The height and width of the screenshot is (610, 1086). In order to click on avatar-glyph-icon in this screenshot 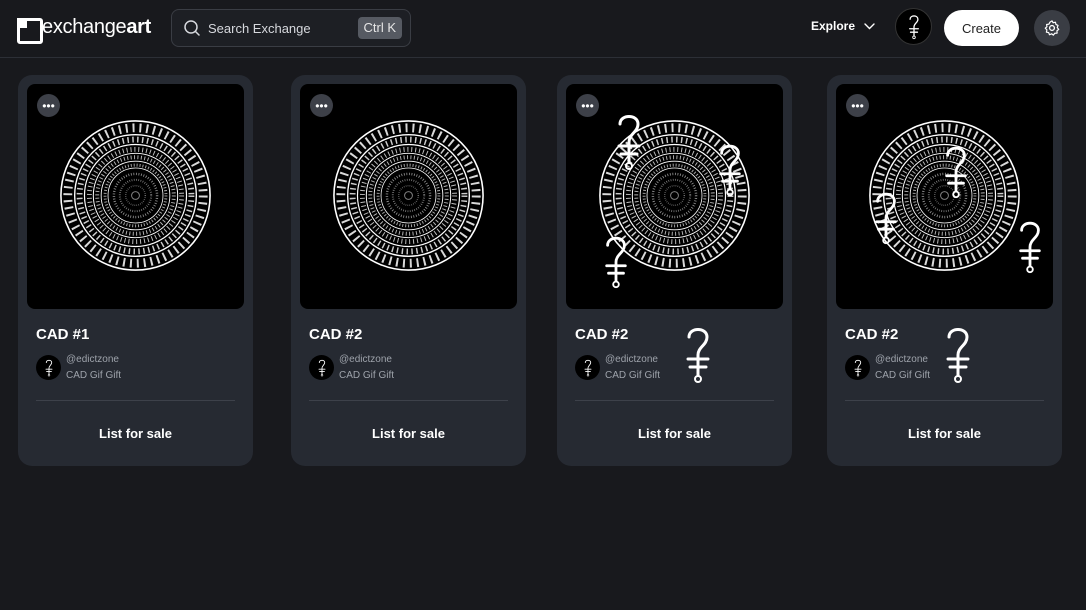, I will do `click(913, 26)`.